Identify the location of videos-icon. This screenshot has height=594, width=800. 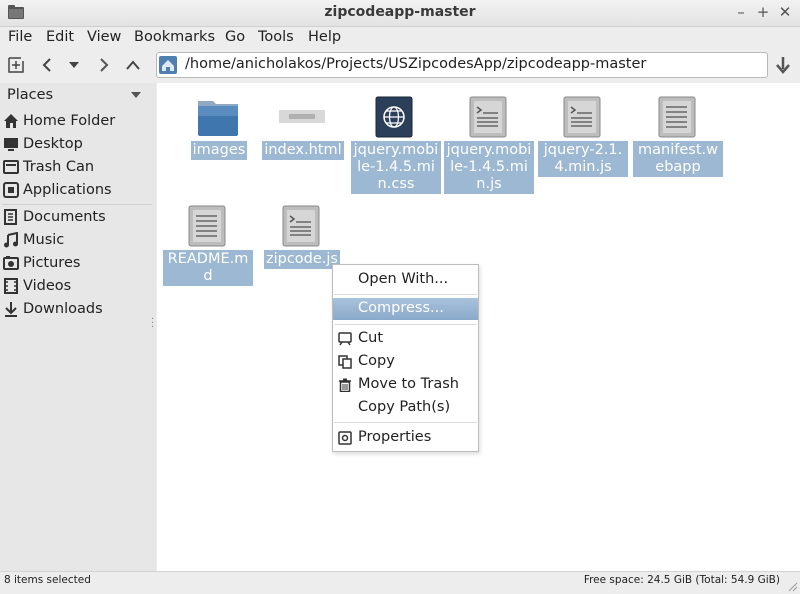
(11, 286).